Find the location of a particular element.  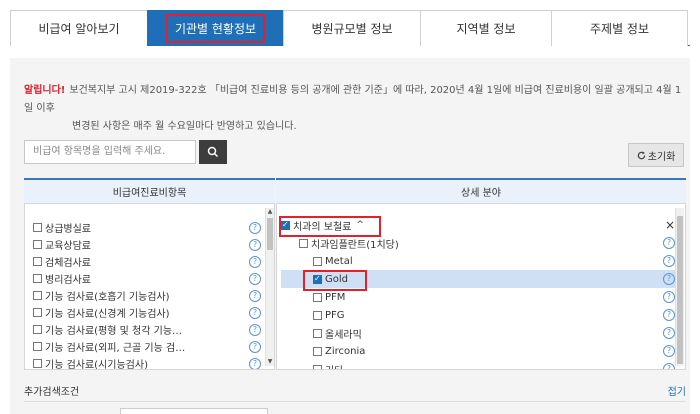

category-highlight-box is located at coordinates (330, 226).